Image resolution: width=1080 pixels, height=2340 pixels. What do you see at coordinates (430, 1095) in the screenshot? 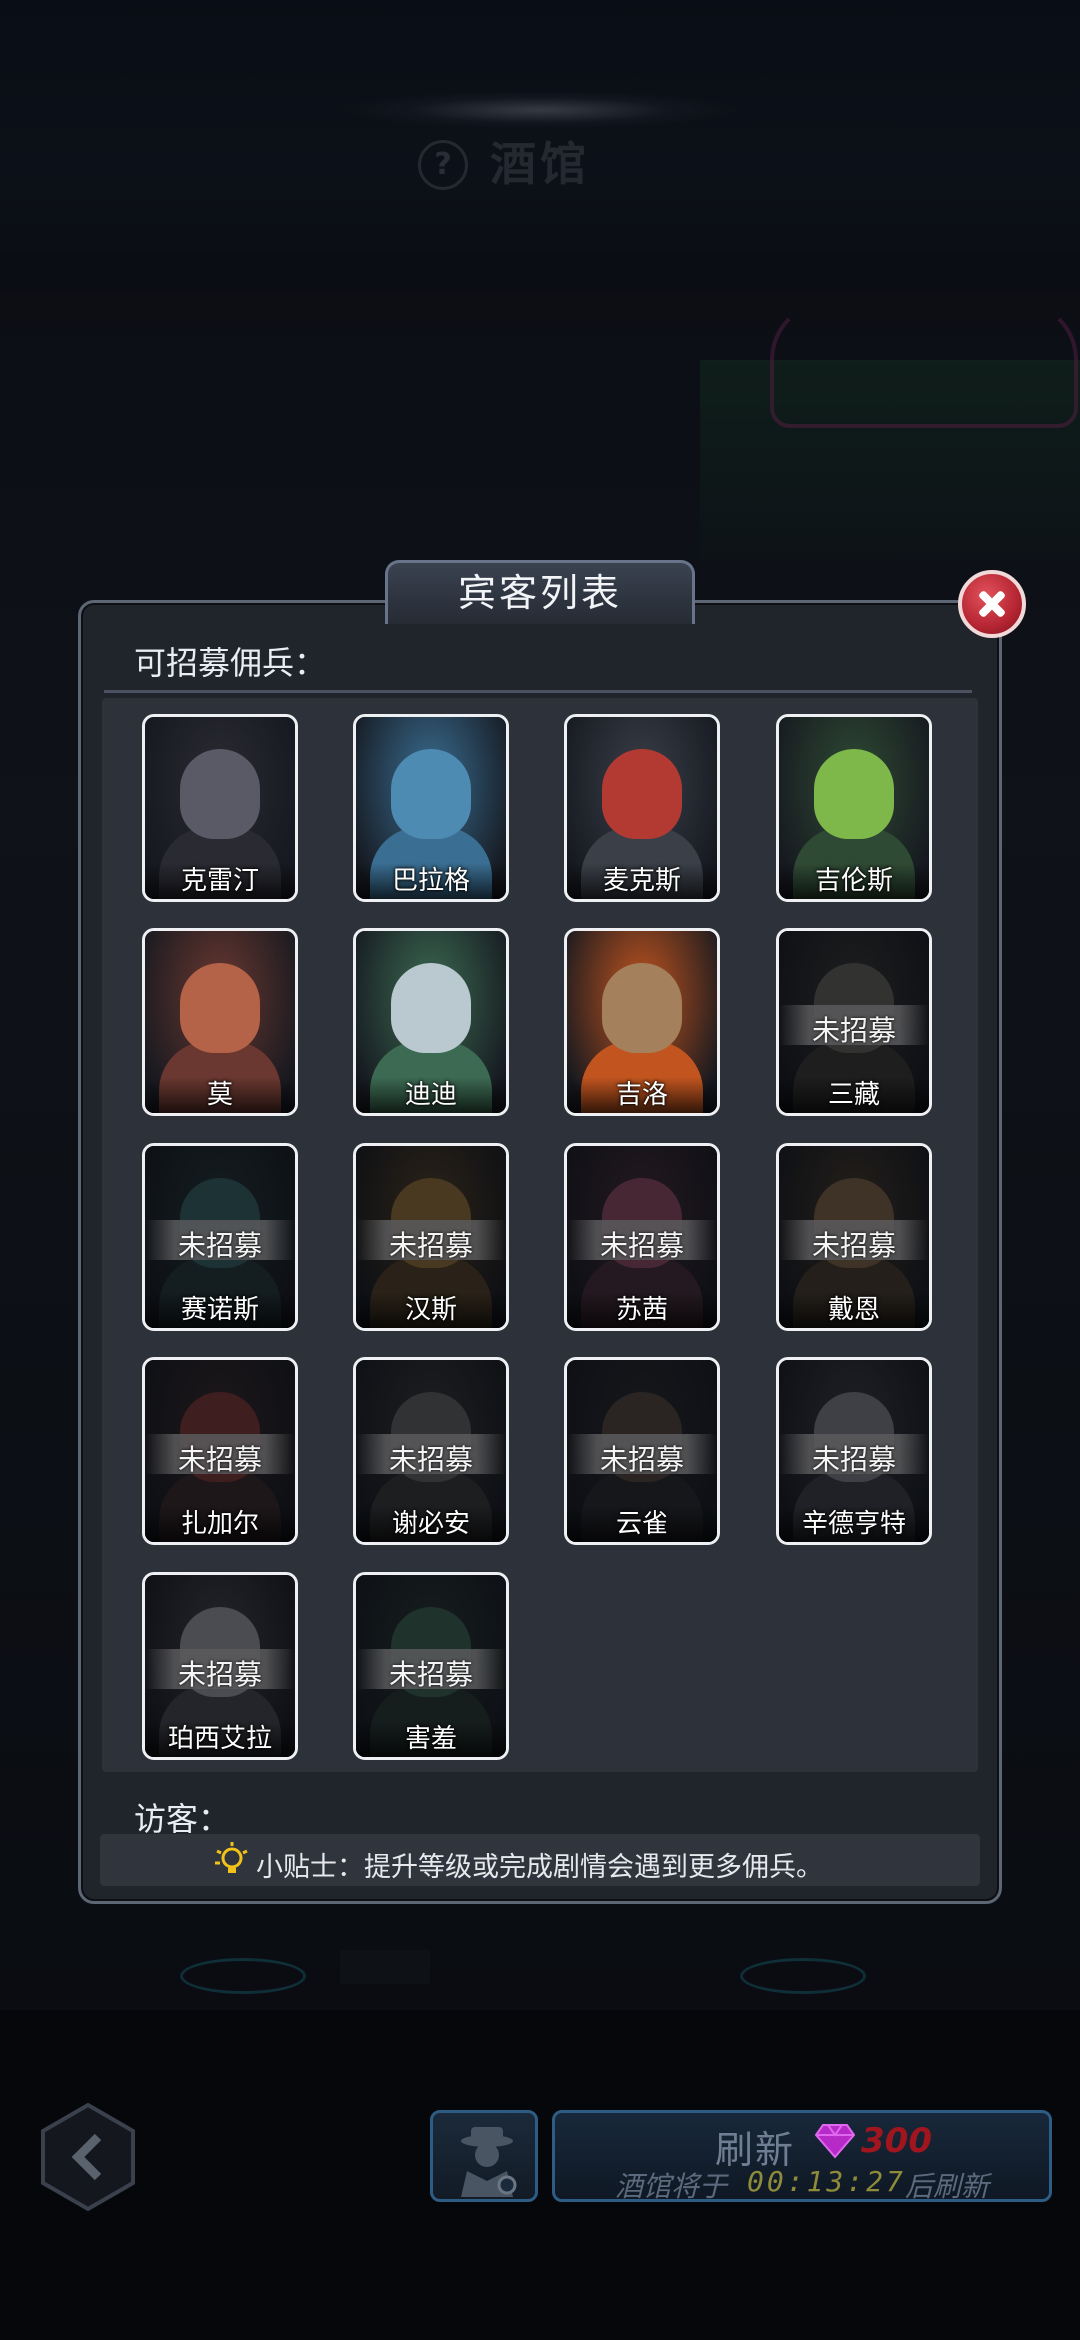
I see `hero-name: 迪迪` at bounding box center [430, 1095].